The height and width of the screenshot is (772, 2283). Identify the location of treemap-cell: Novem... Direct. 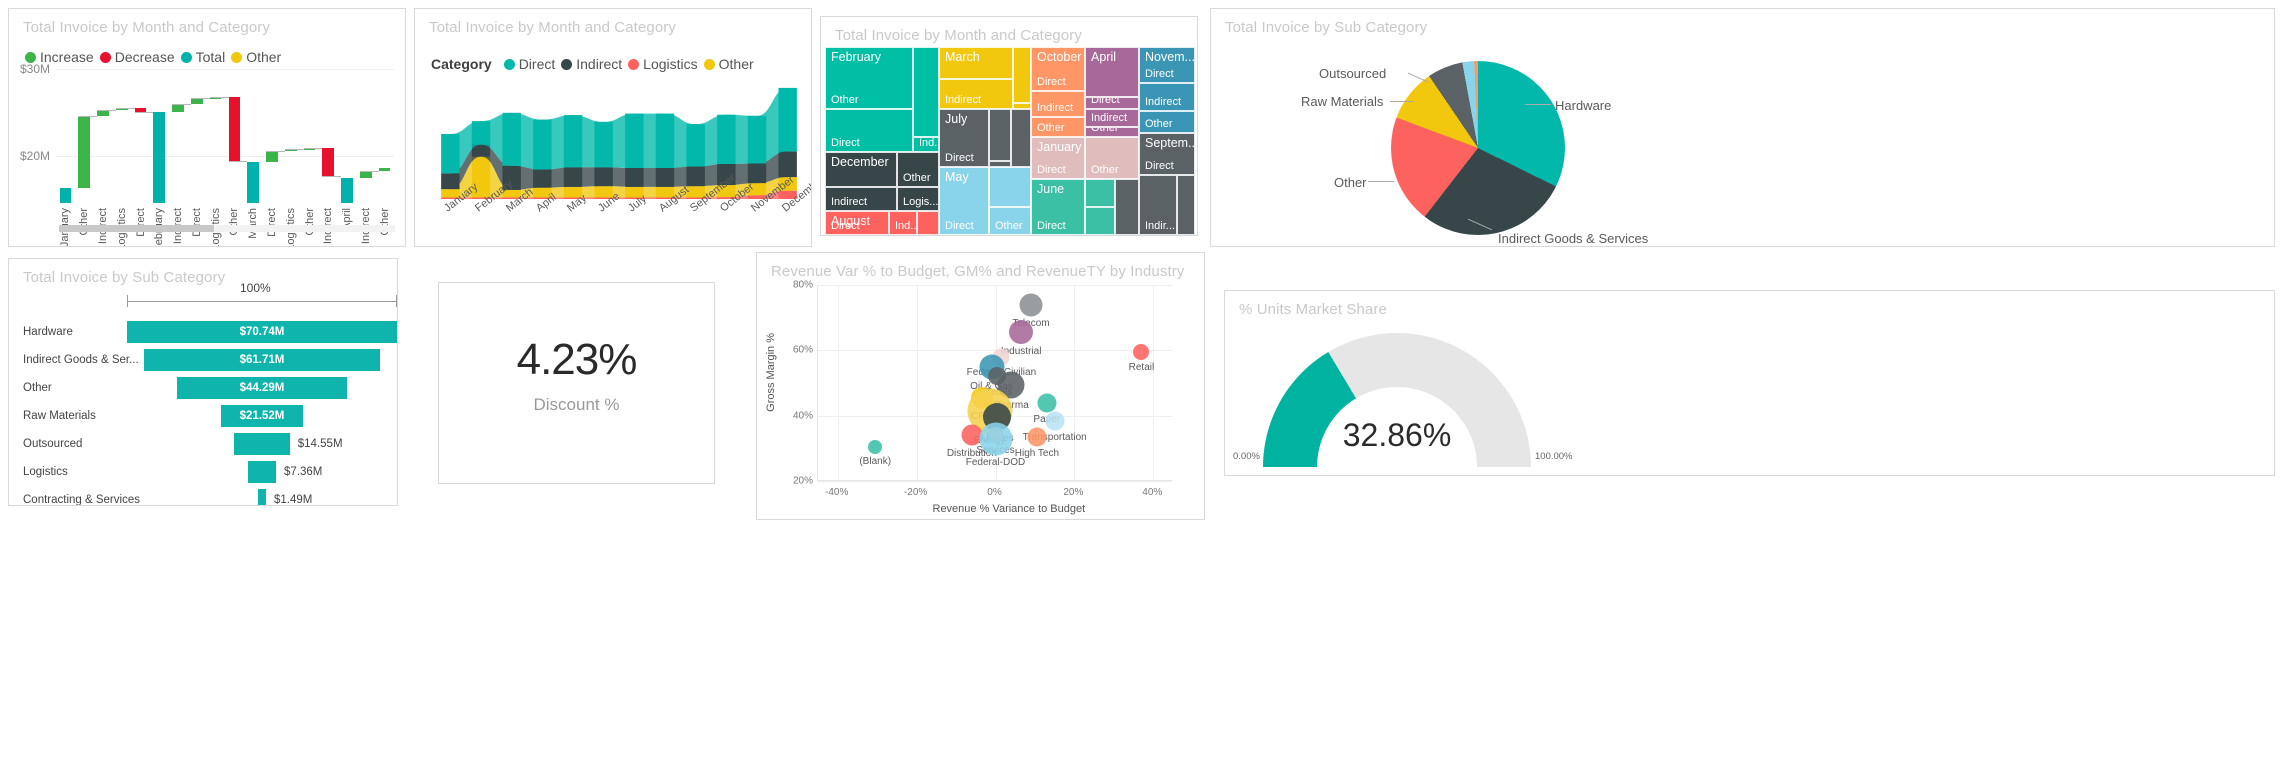
(1167, 65).